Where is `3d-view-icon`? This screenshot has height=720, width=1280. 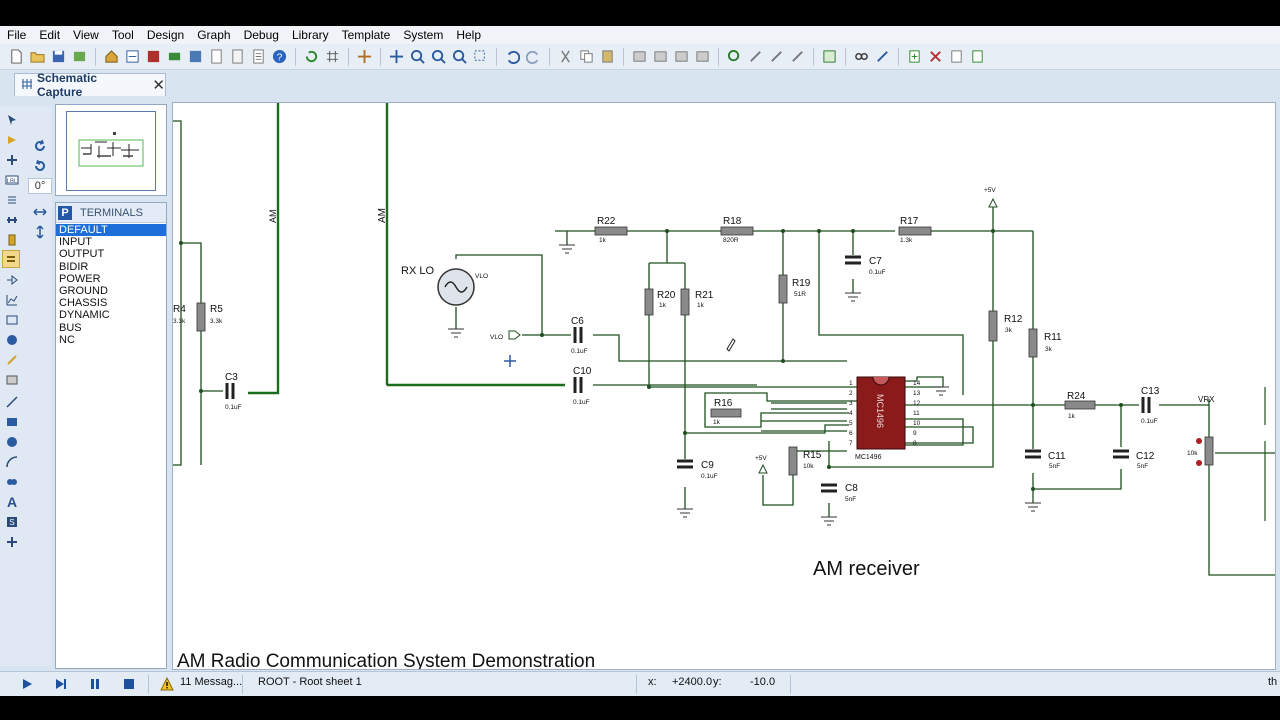 3d-view-icon is located at coordinates (175, 57).